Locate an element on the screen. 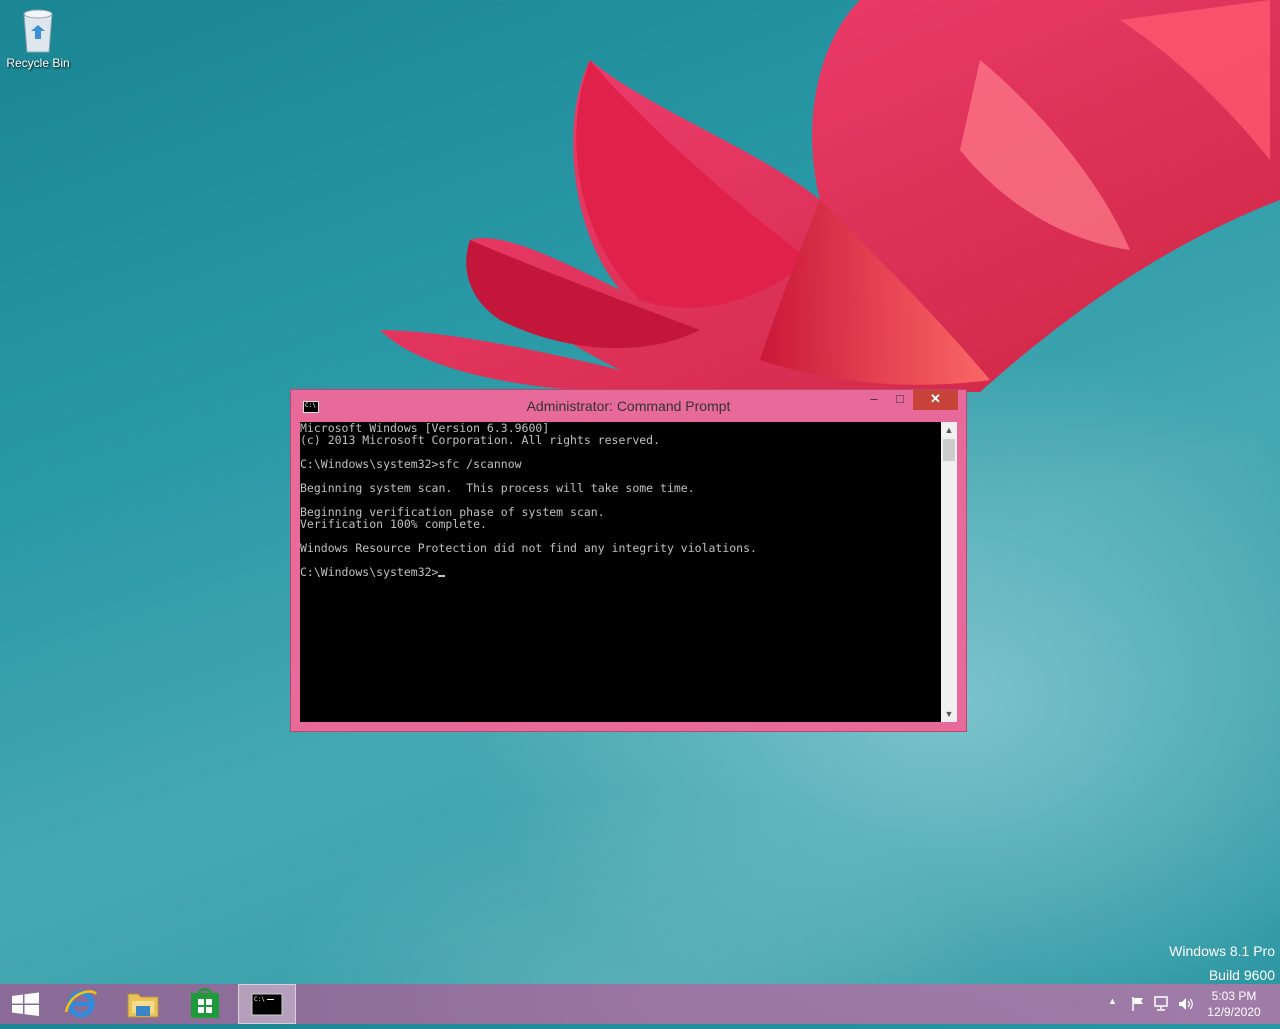  folder-icon is located at coordinates (143, 1005).